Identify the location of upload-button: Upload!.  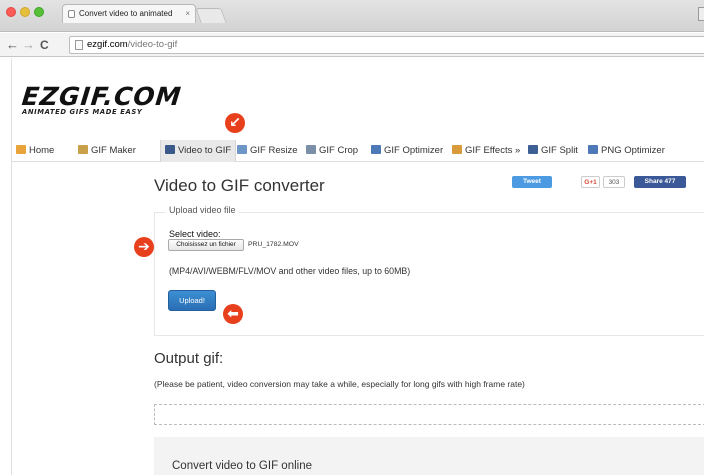
(192, 300).